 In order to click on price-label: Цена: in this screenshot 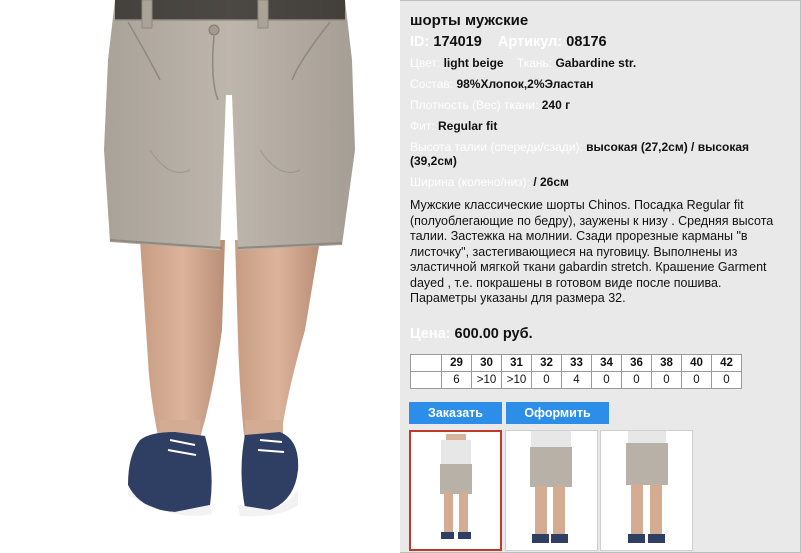, I will do `click(430, 334)`.